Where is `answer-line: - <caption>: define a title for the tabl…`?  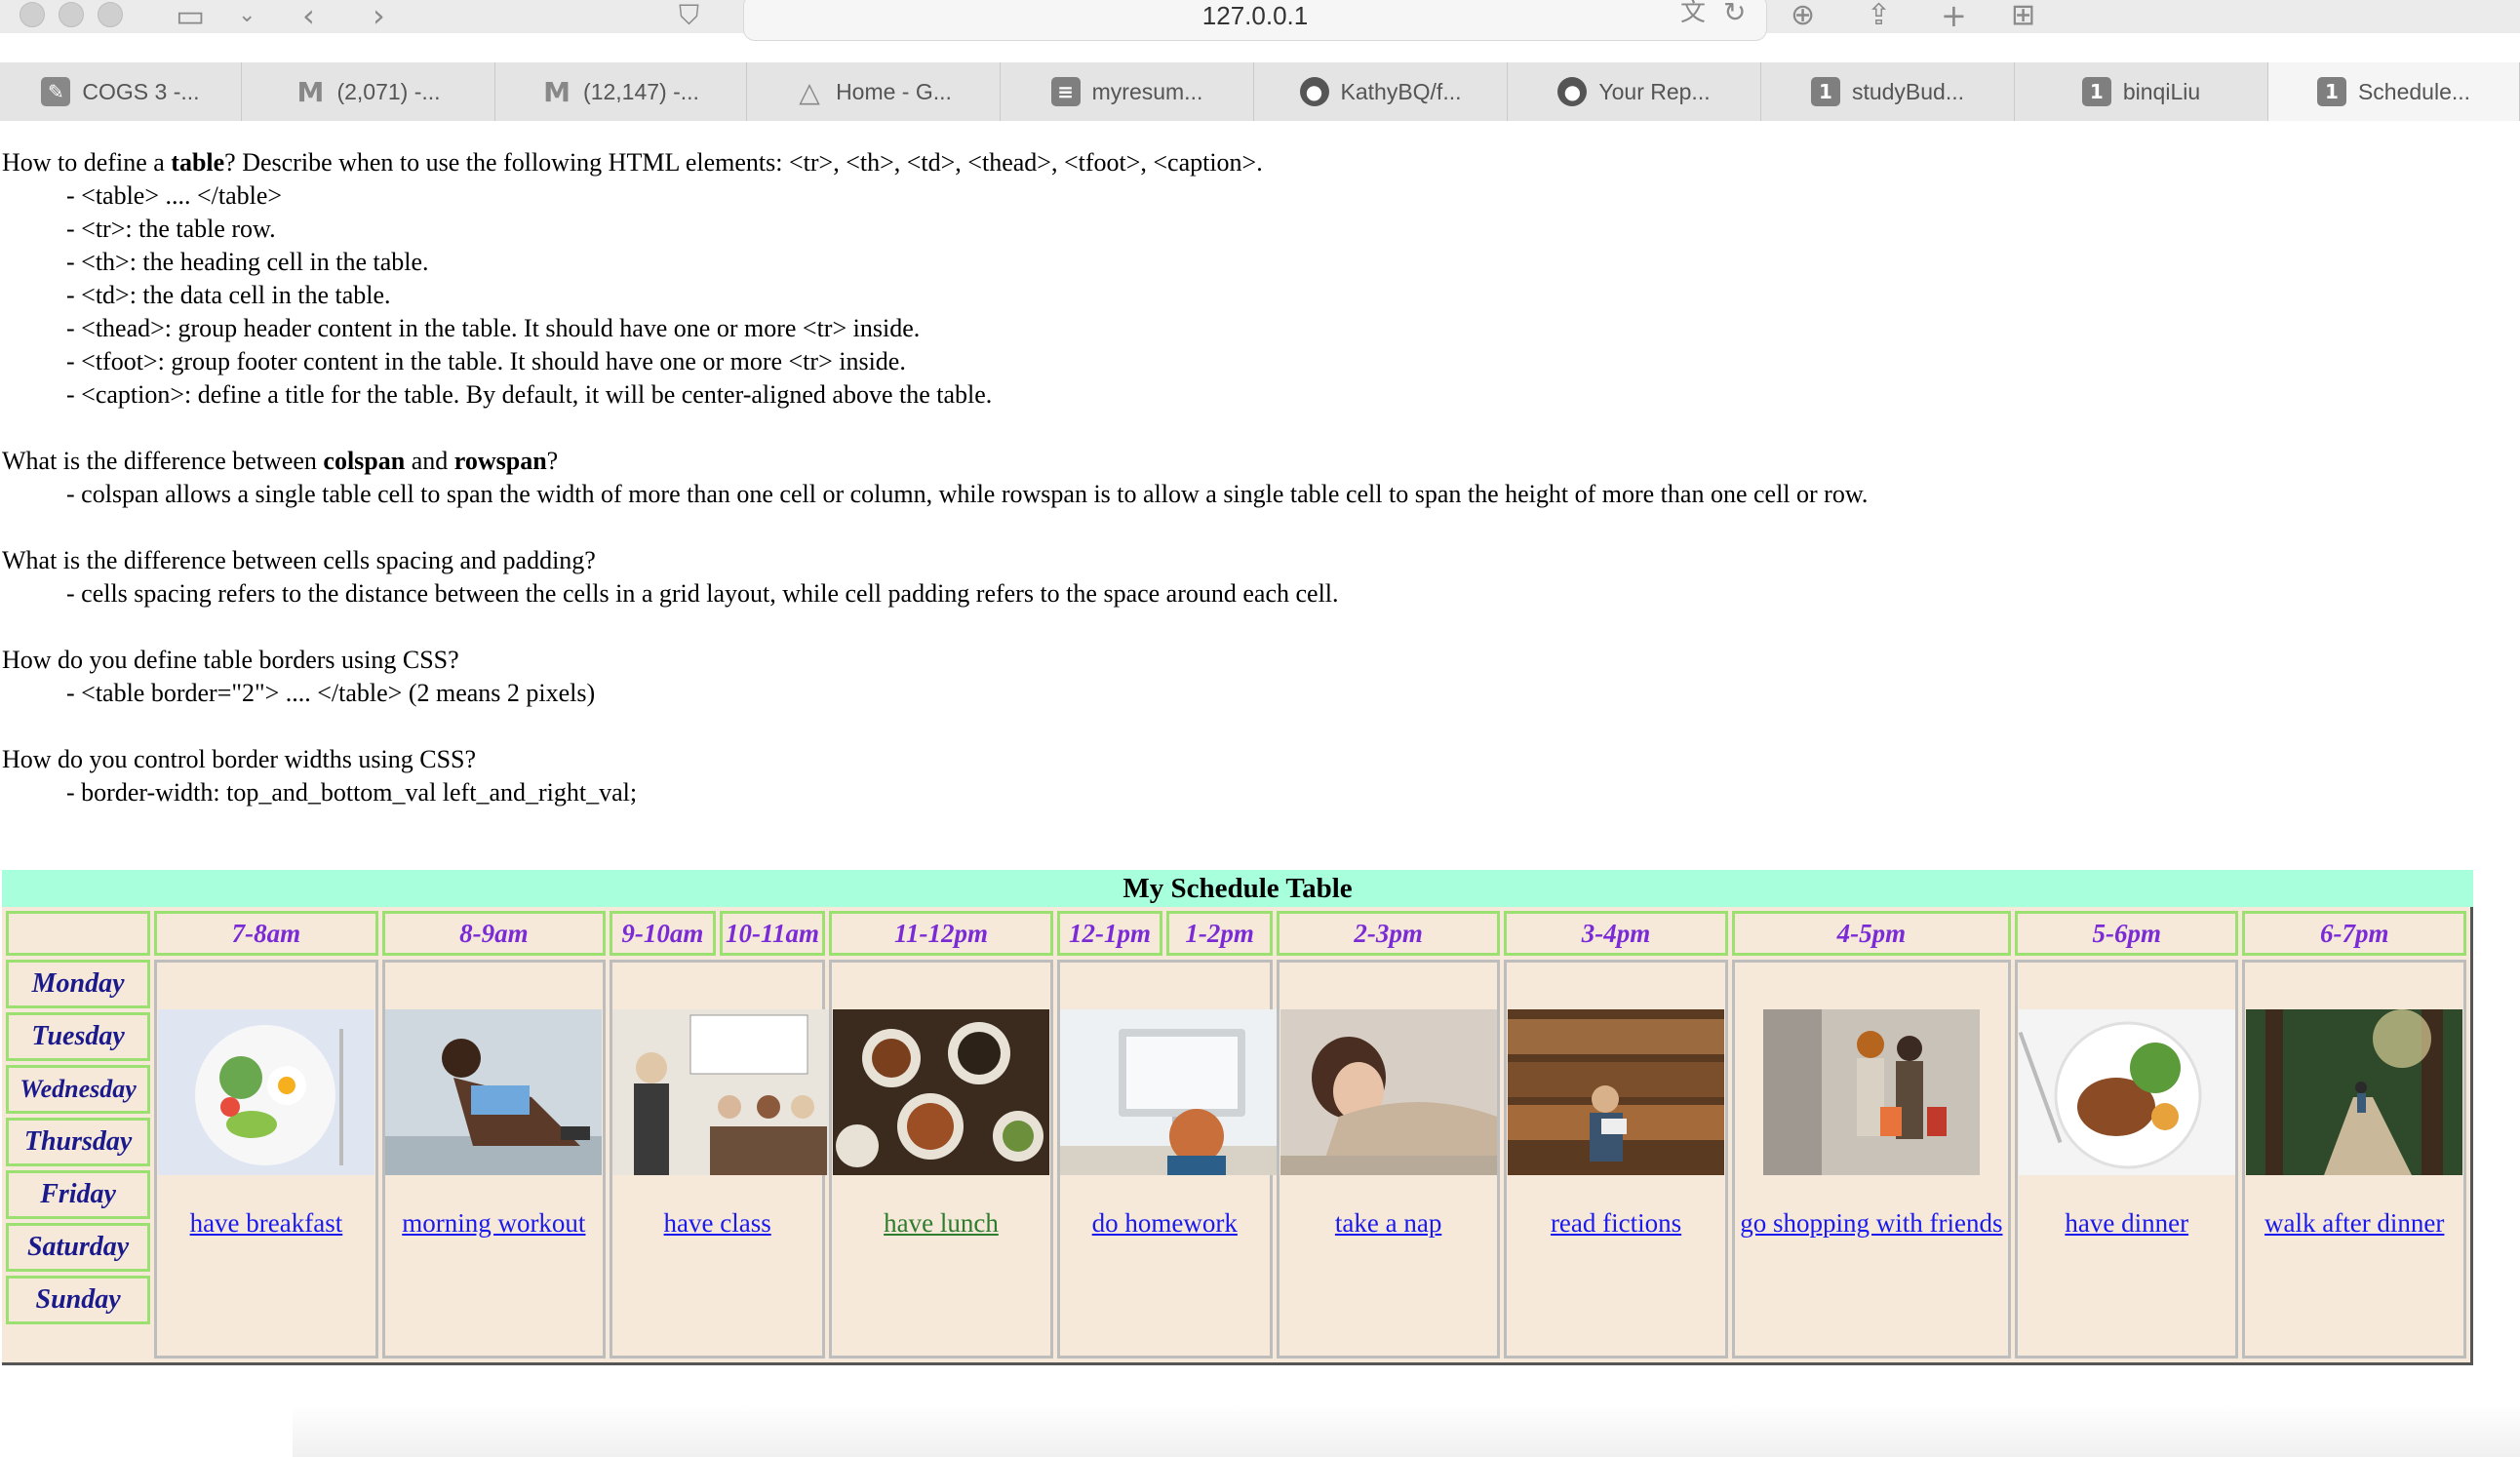
answer-line: - <caption>: define a title for the tabl… is located at coordinates (529, 394).